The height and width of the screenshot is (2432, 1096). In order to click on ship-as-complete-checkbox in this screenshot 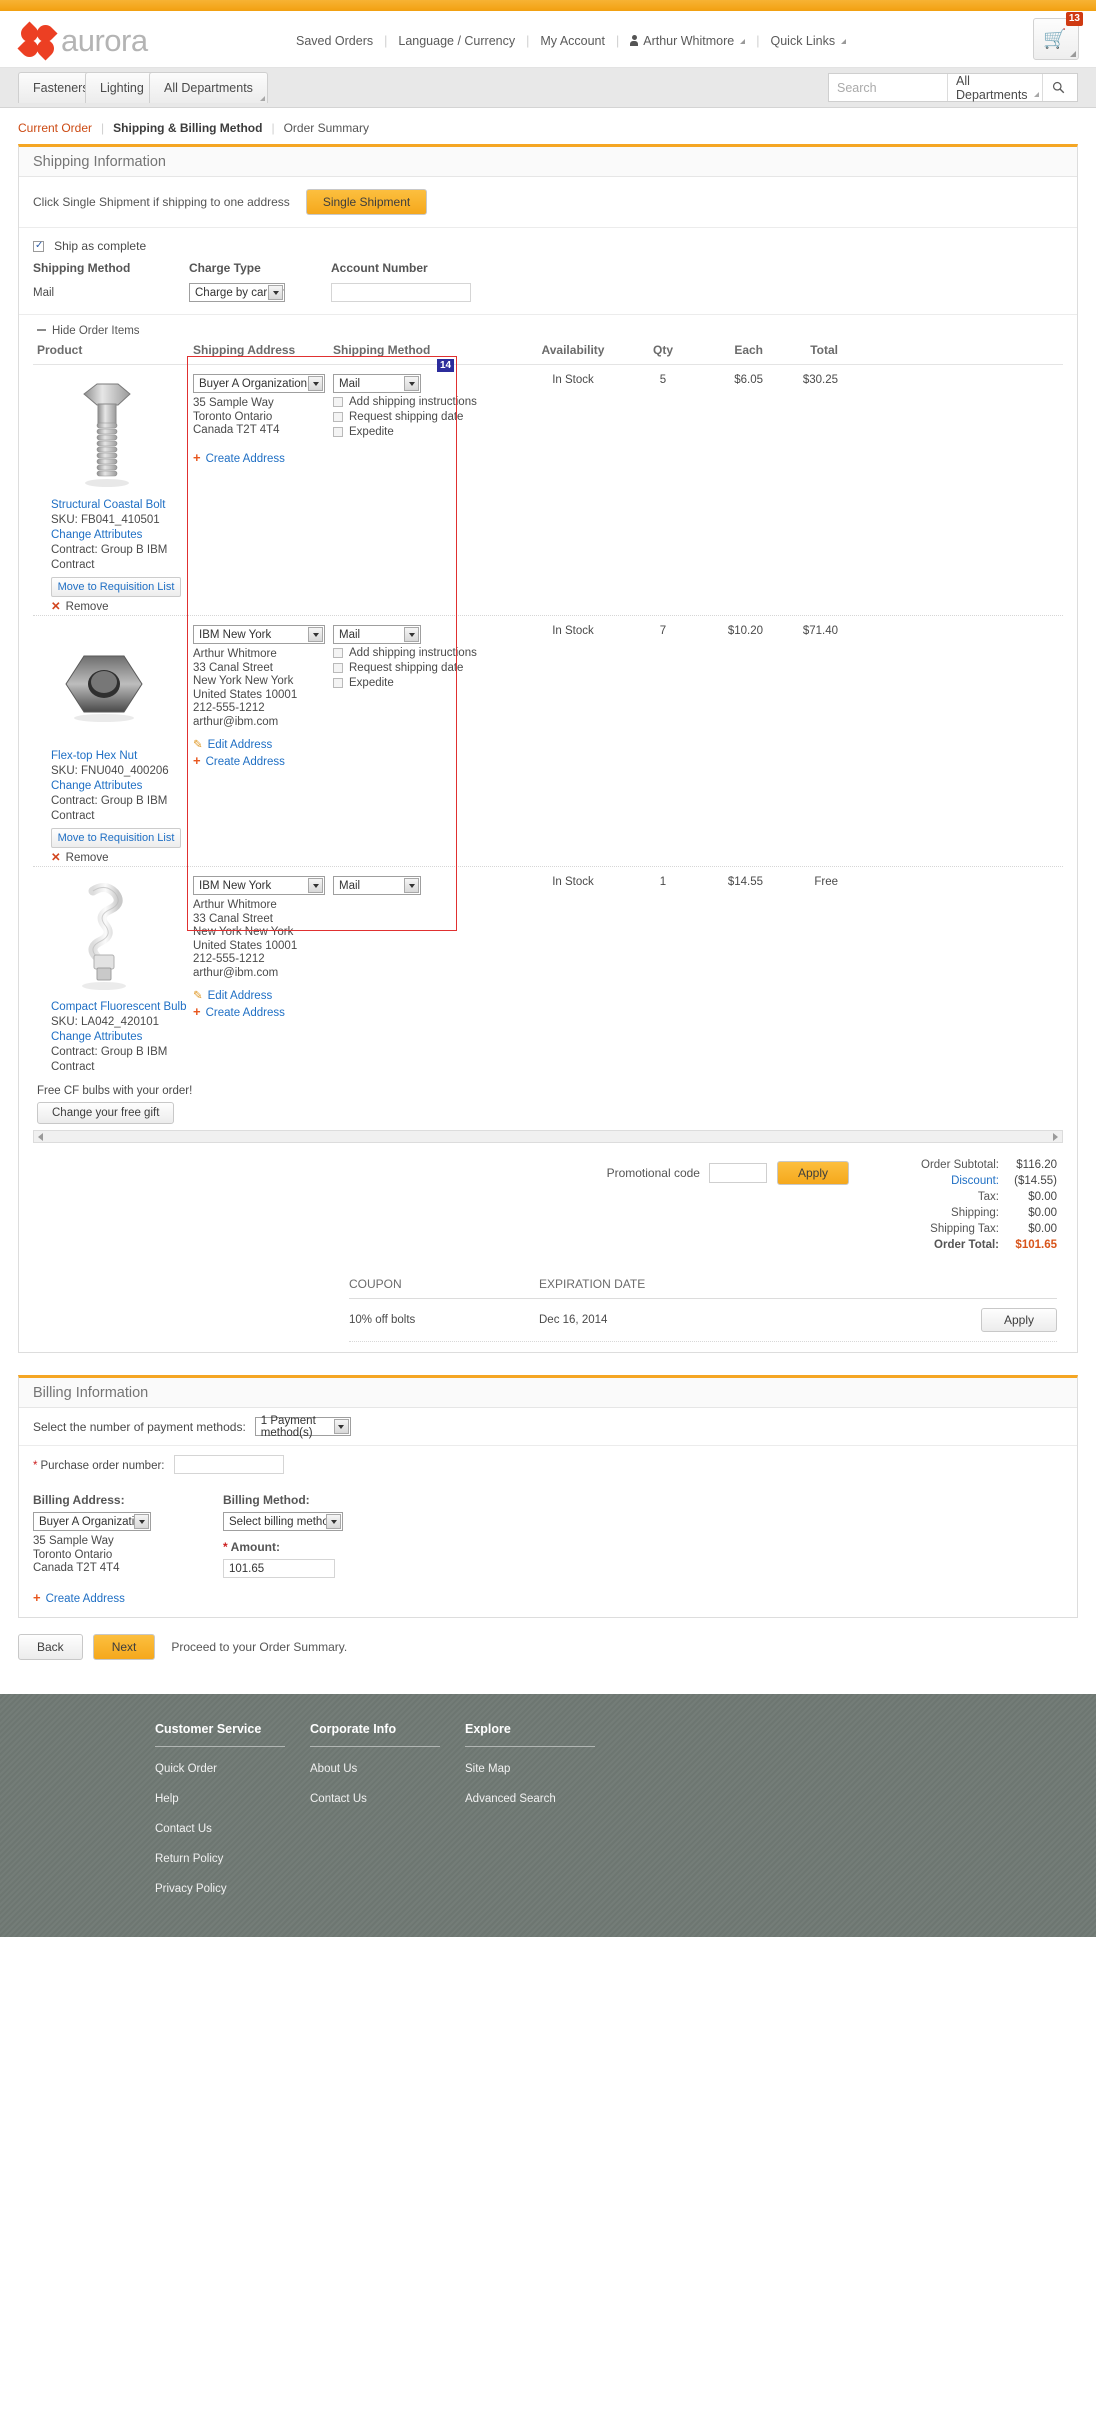, I will do `click(38, 246)`.